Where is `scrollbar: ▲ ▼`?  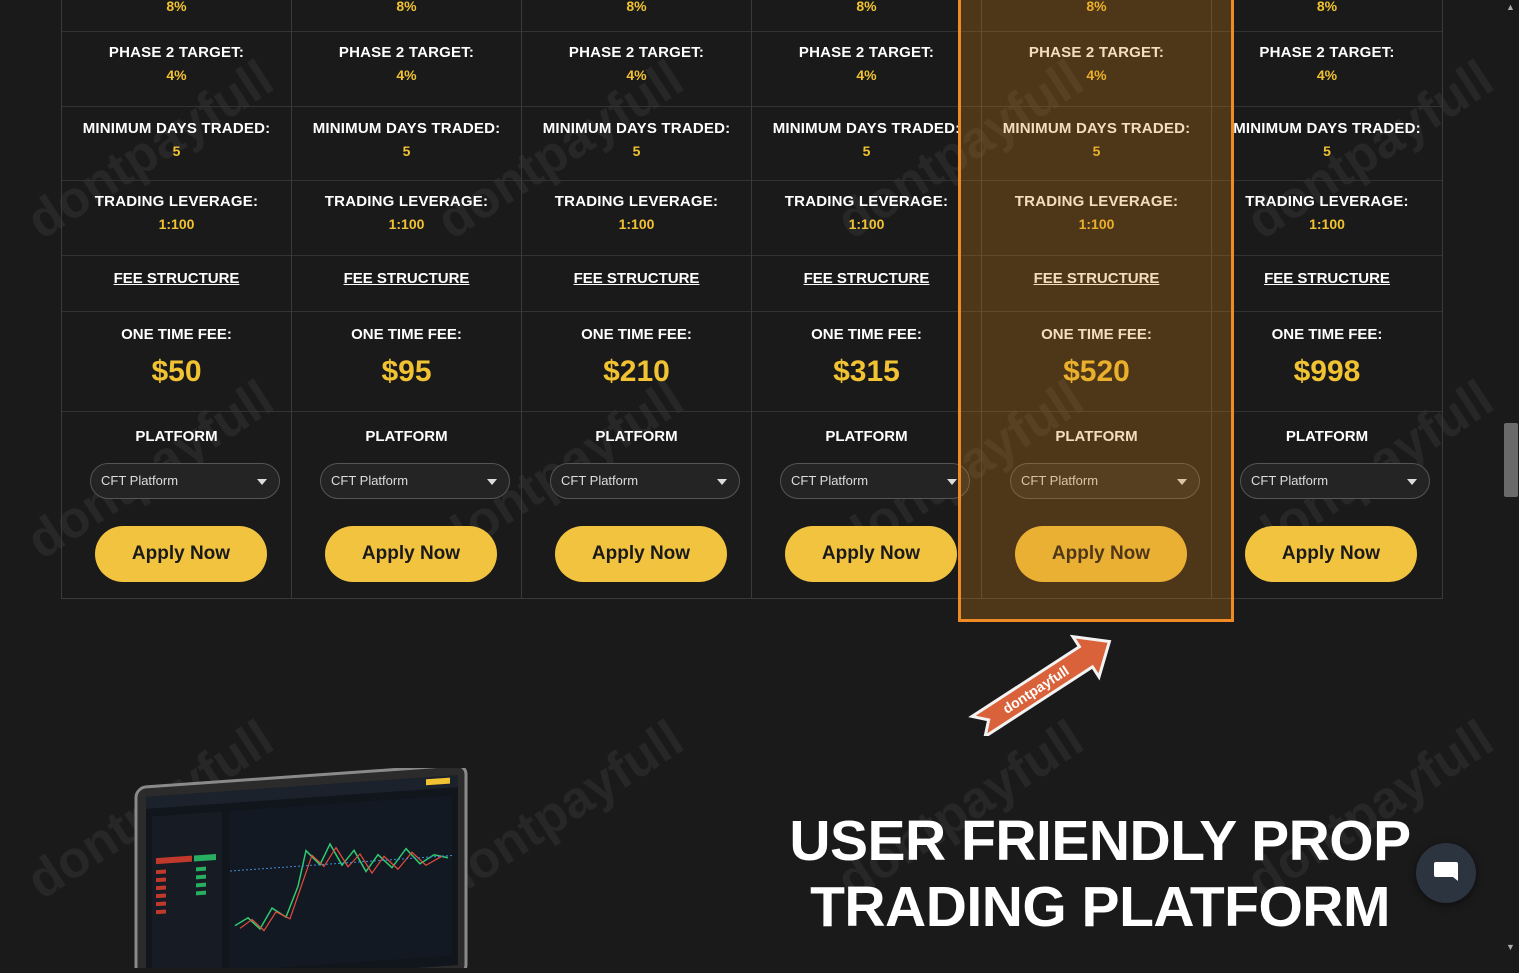 scrollbar: ▲ ▼ is located at coordinates (1510, 477).